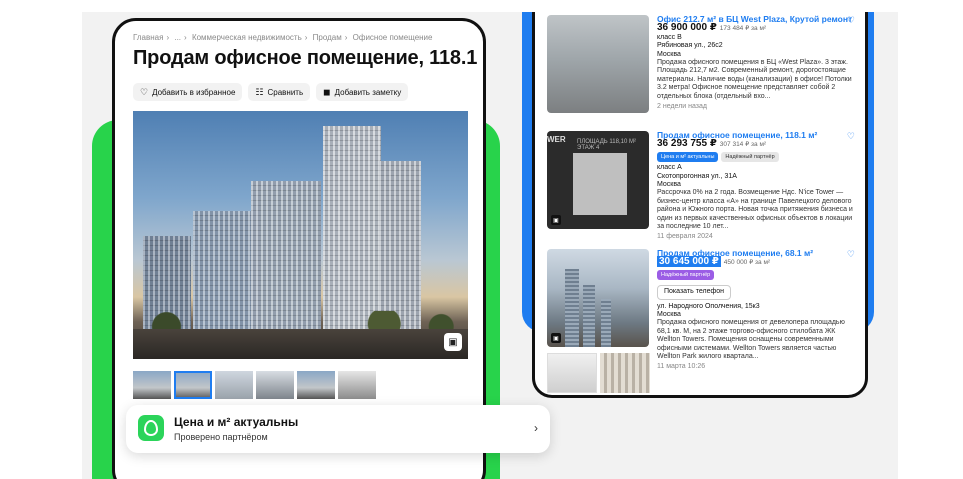  I want to click on floor-plan-image, so click(600, 184).